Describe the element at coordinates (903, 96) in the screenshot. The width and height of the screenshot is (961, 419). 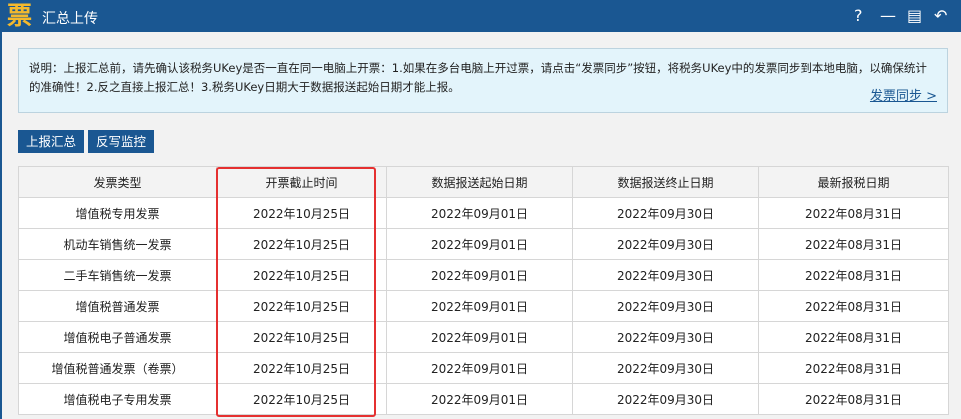
I see `invoice-sync-link: 发票同步 >` at that location.